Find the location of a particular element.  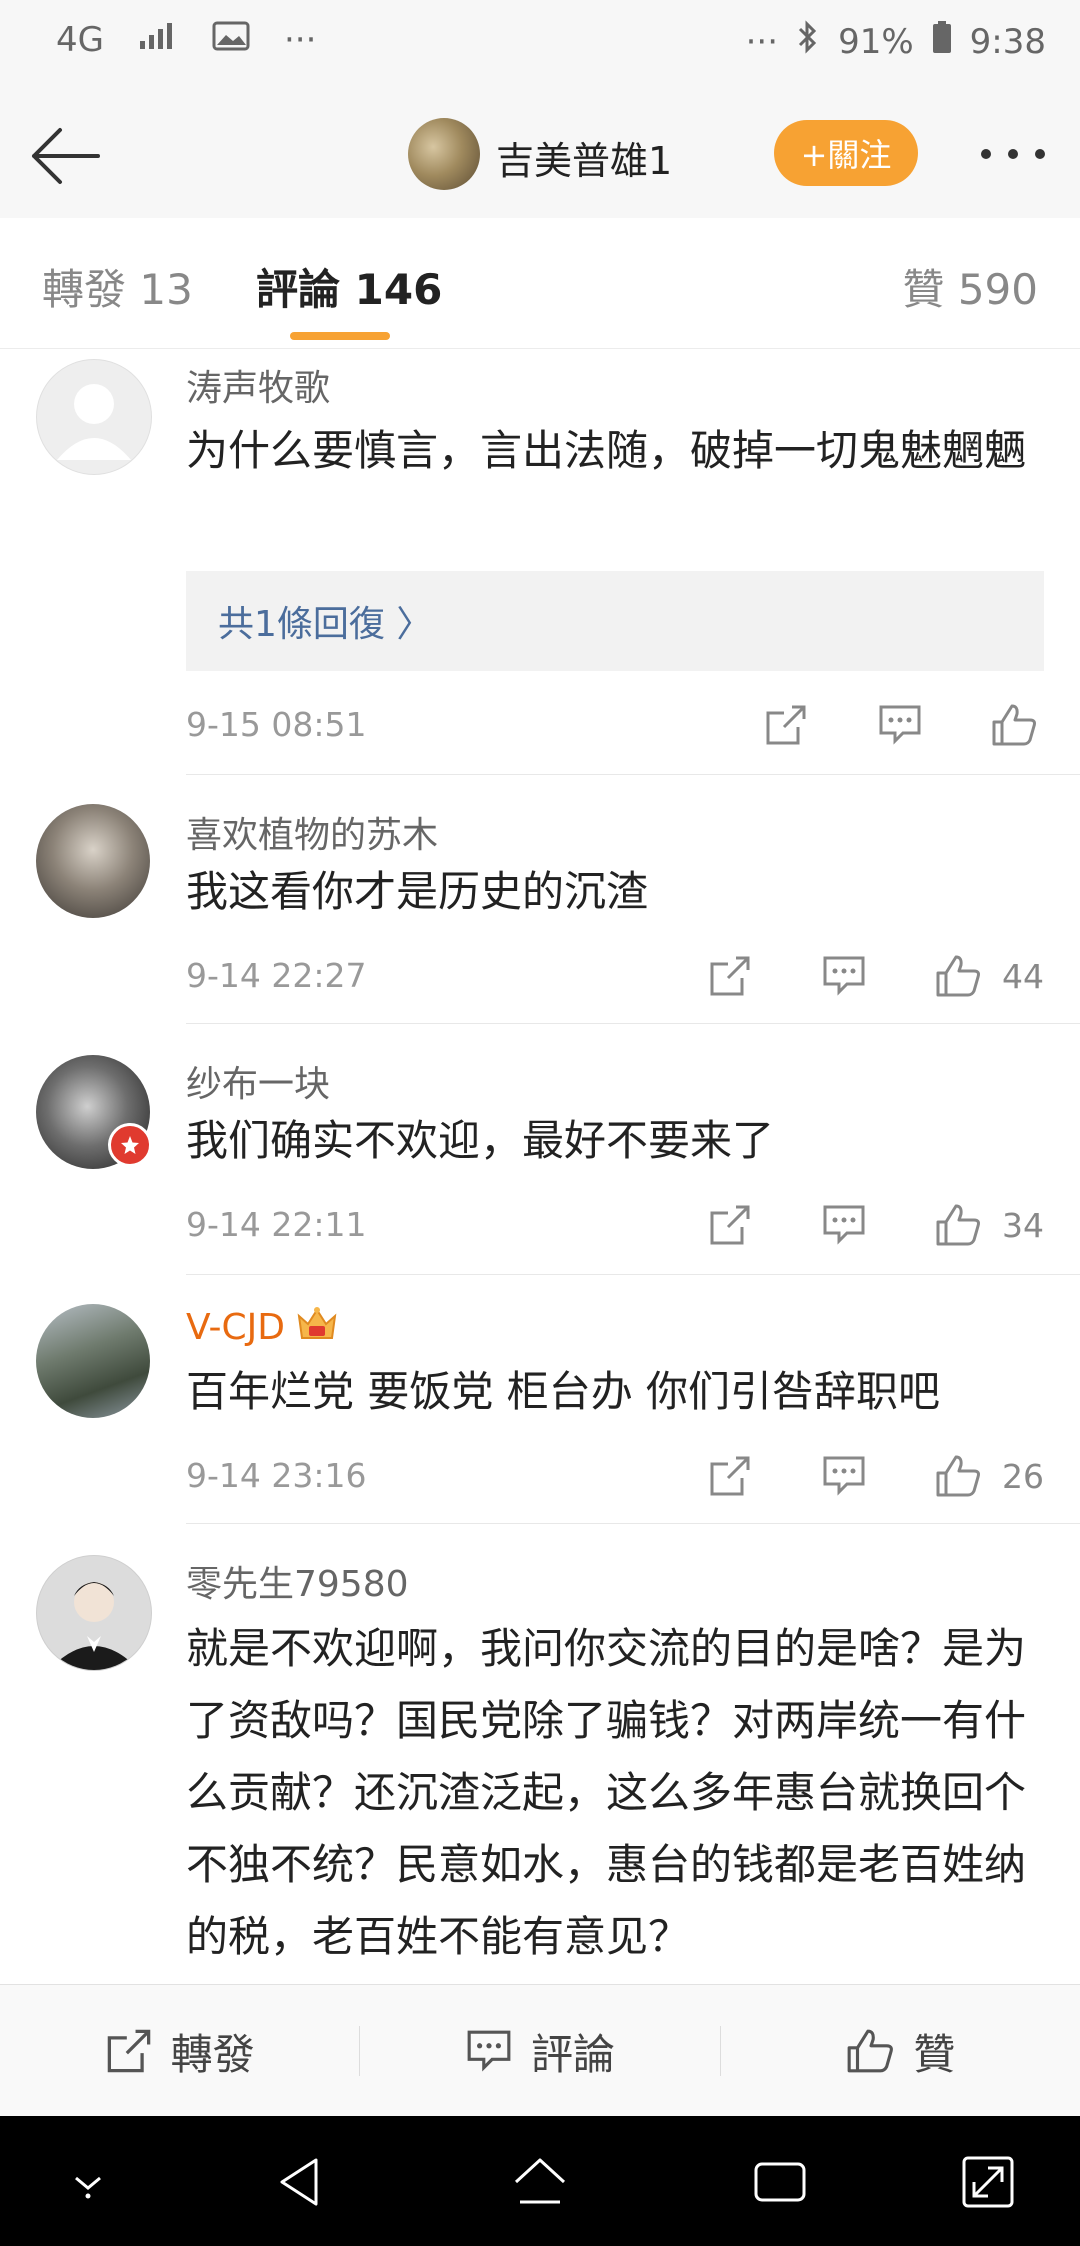

home-nav-button is located at coordinates (540, 2182).